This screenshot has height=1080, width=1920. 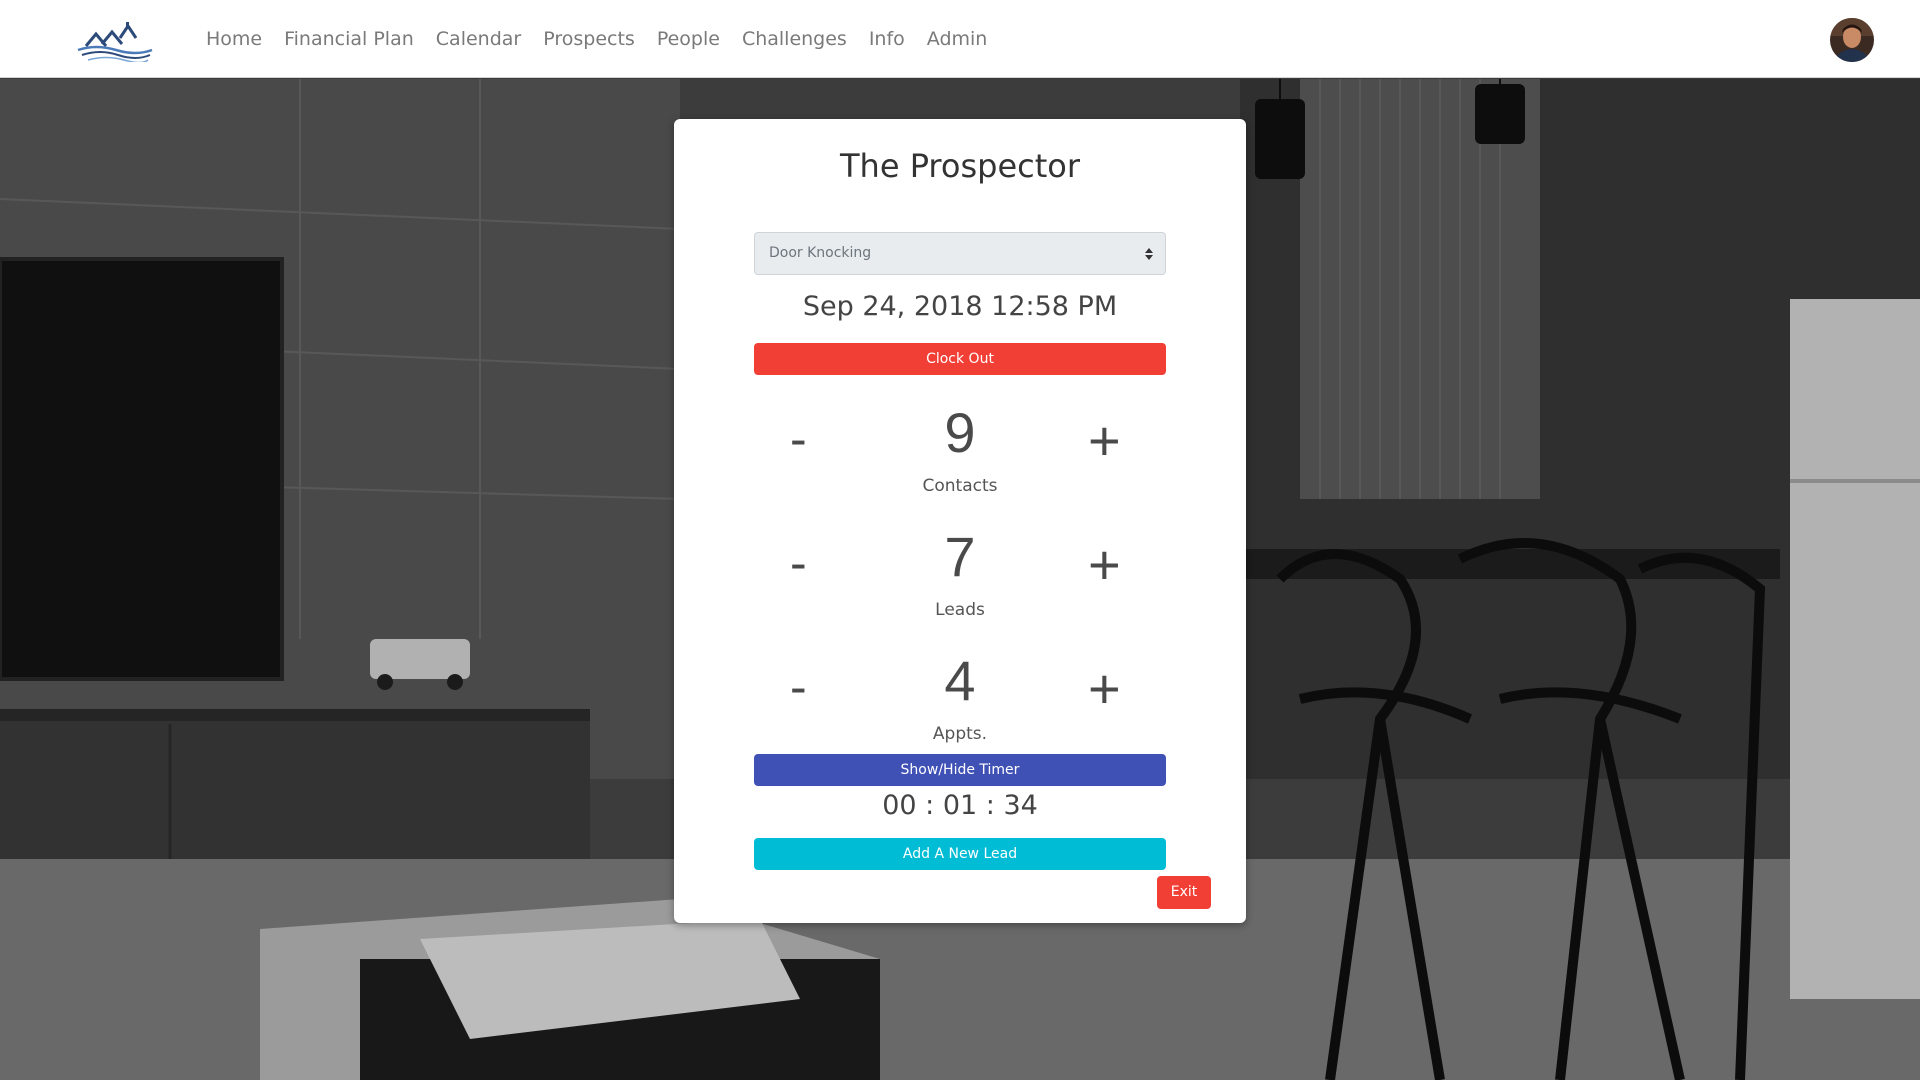 I want to click on appts-counter: - 4 + Appts., so click(x=960, y=703).